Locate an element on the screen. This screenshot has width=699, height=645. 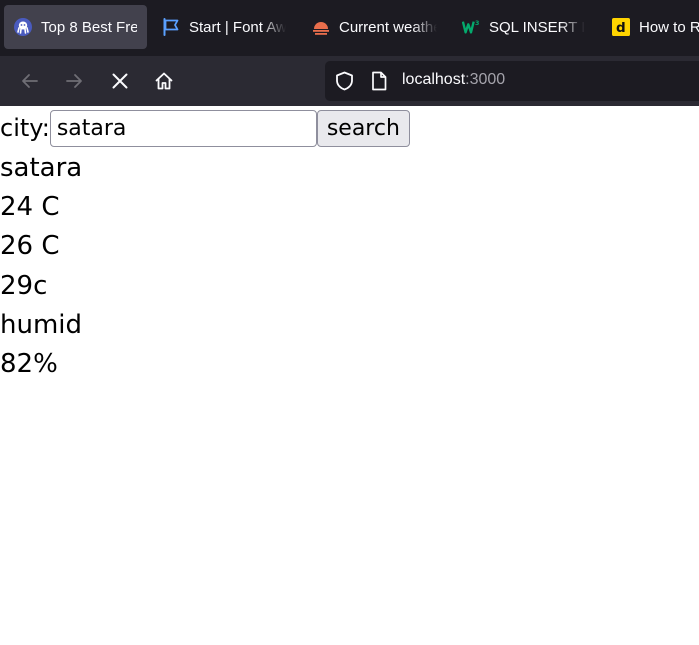
result-humidity: 82% is located at coordinates (29, 364).